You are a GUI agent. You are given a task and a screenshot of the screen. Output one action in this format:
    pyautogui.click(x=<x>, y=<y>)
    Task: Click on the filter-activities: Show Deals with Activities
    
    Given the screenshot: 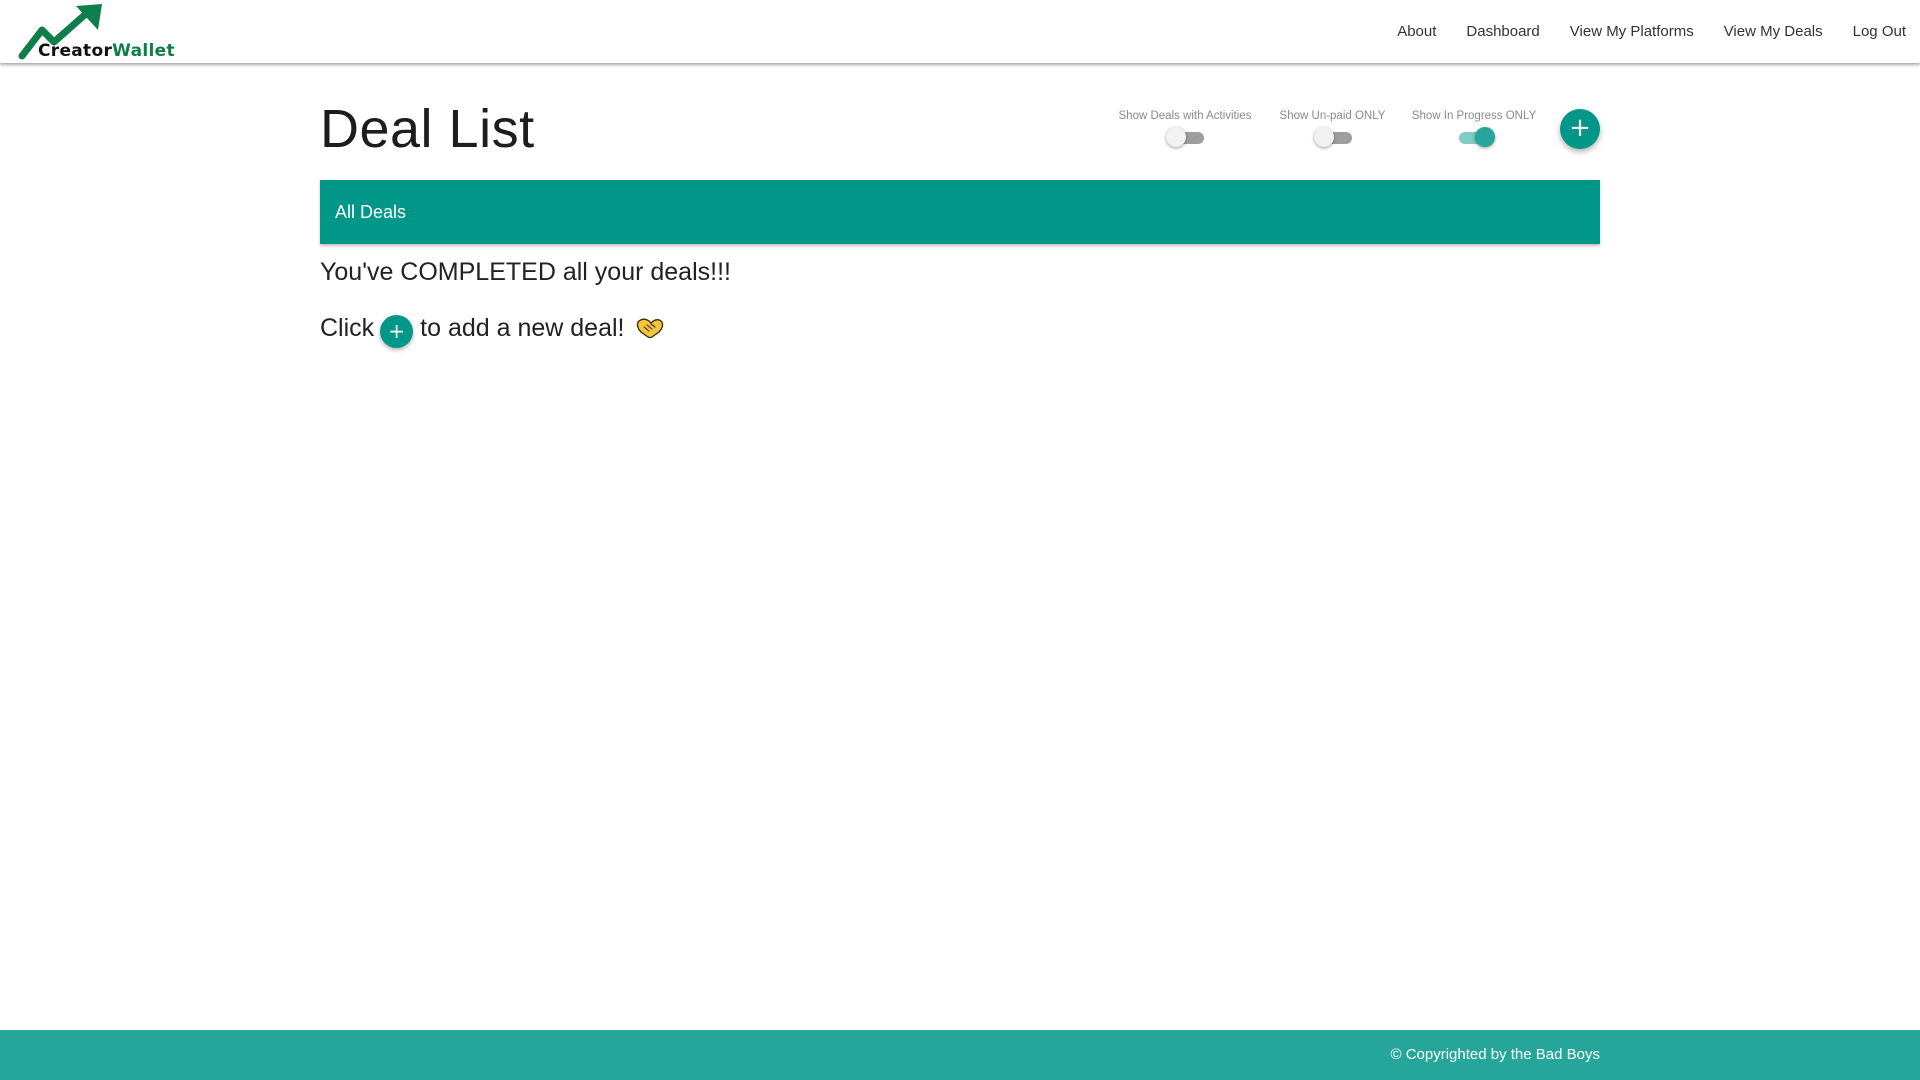 What is the action you would take?
    pyautogui.click(x=1185, y=129)
    